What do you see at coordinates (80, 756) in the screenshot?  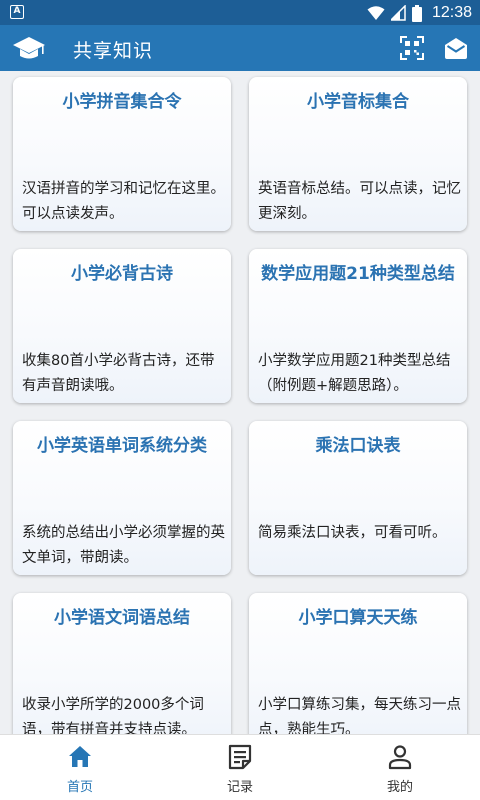 I see `home-icon` at bounding box center [80, 756].